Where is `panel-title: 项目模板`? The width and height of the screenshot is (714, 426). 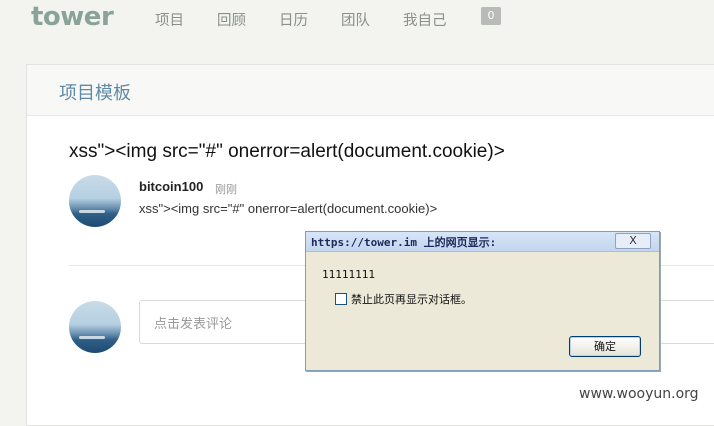
panel-title: 项目模板 is located at coordinates (95, 92).